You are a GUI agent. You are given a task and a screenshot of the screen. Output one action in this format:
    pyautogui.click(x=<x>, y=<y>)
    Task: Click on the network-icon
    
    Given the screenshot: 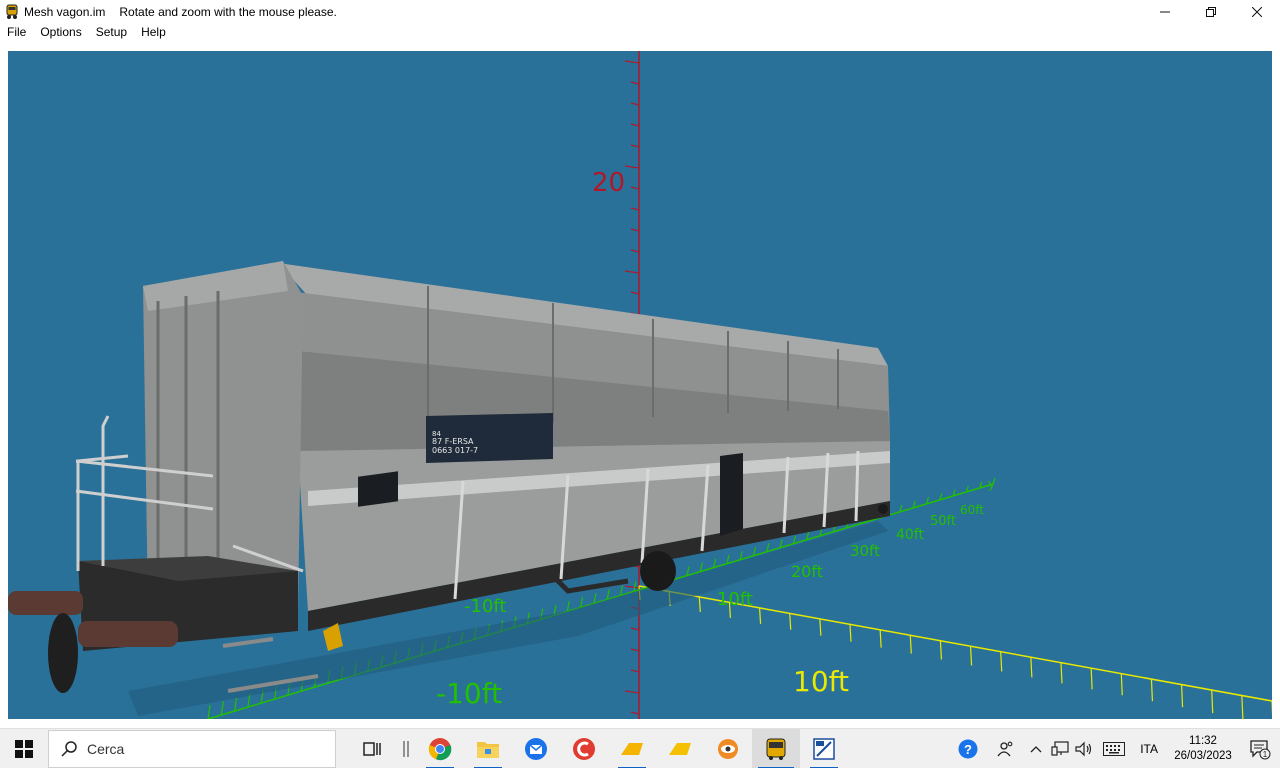 What is the action you would take?
    pyautogui.click(x=1060, y=748)
    